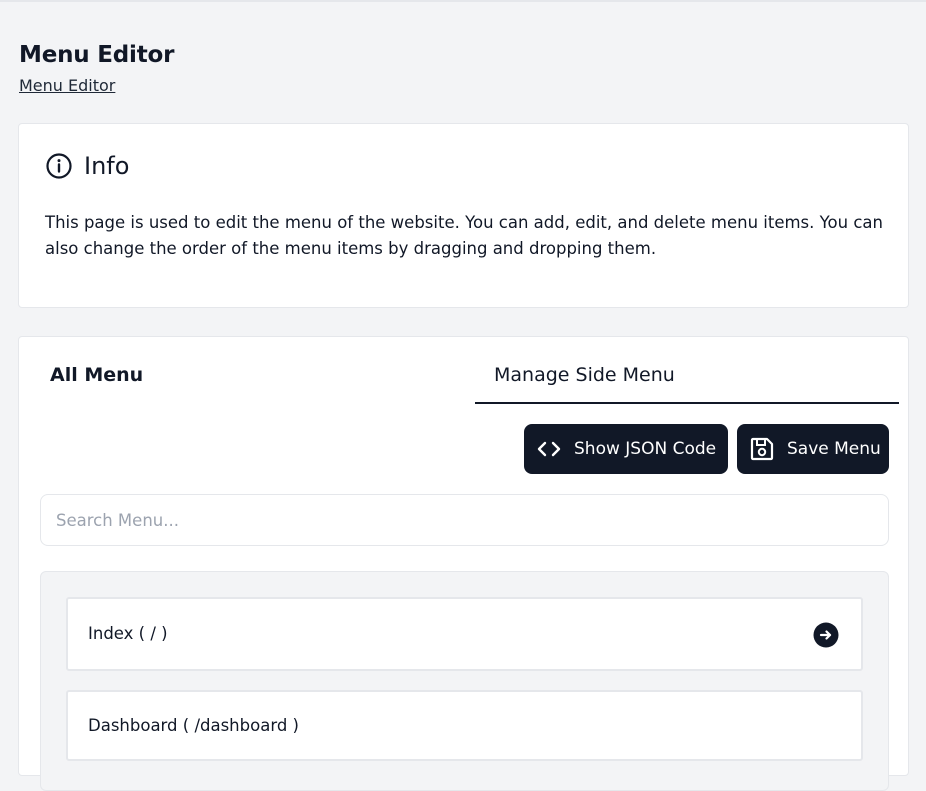 The image size is (926, 791). I want to click on info-header: Info, so click(87, 166).